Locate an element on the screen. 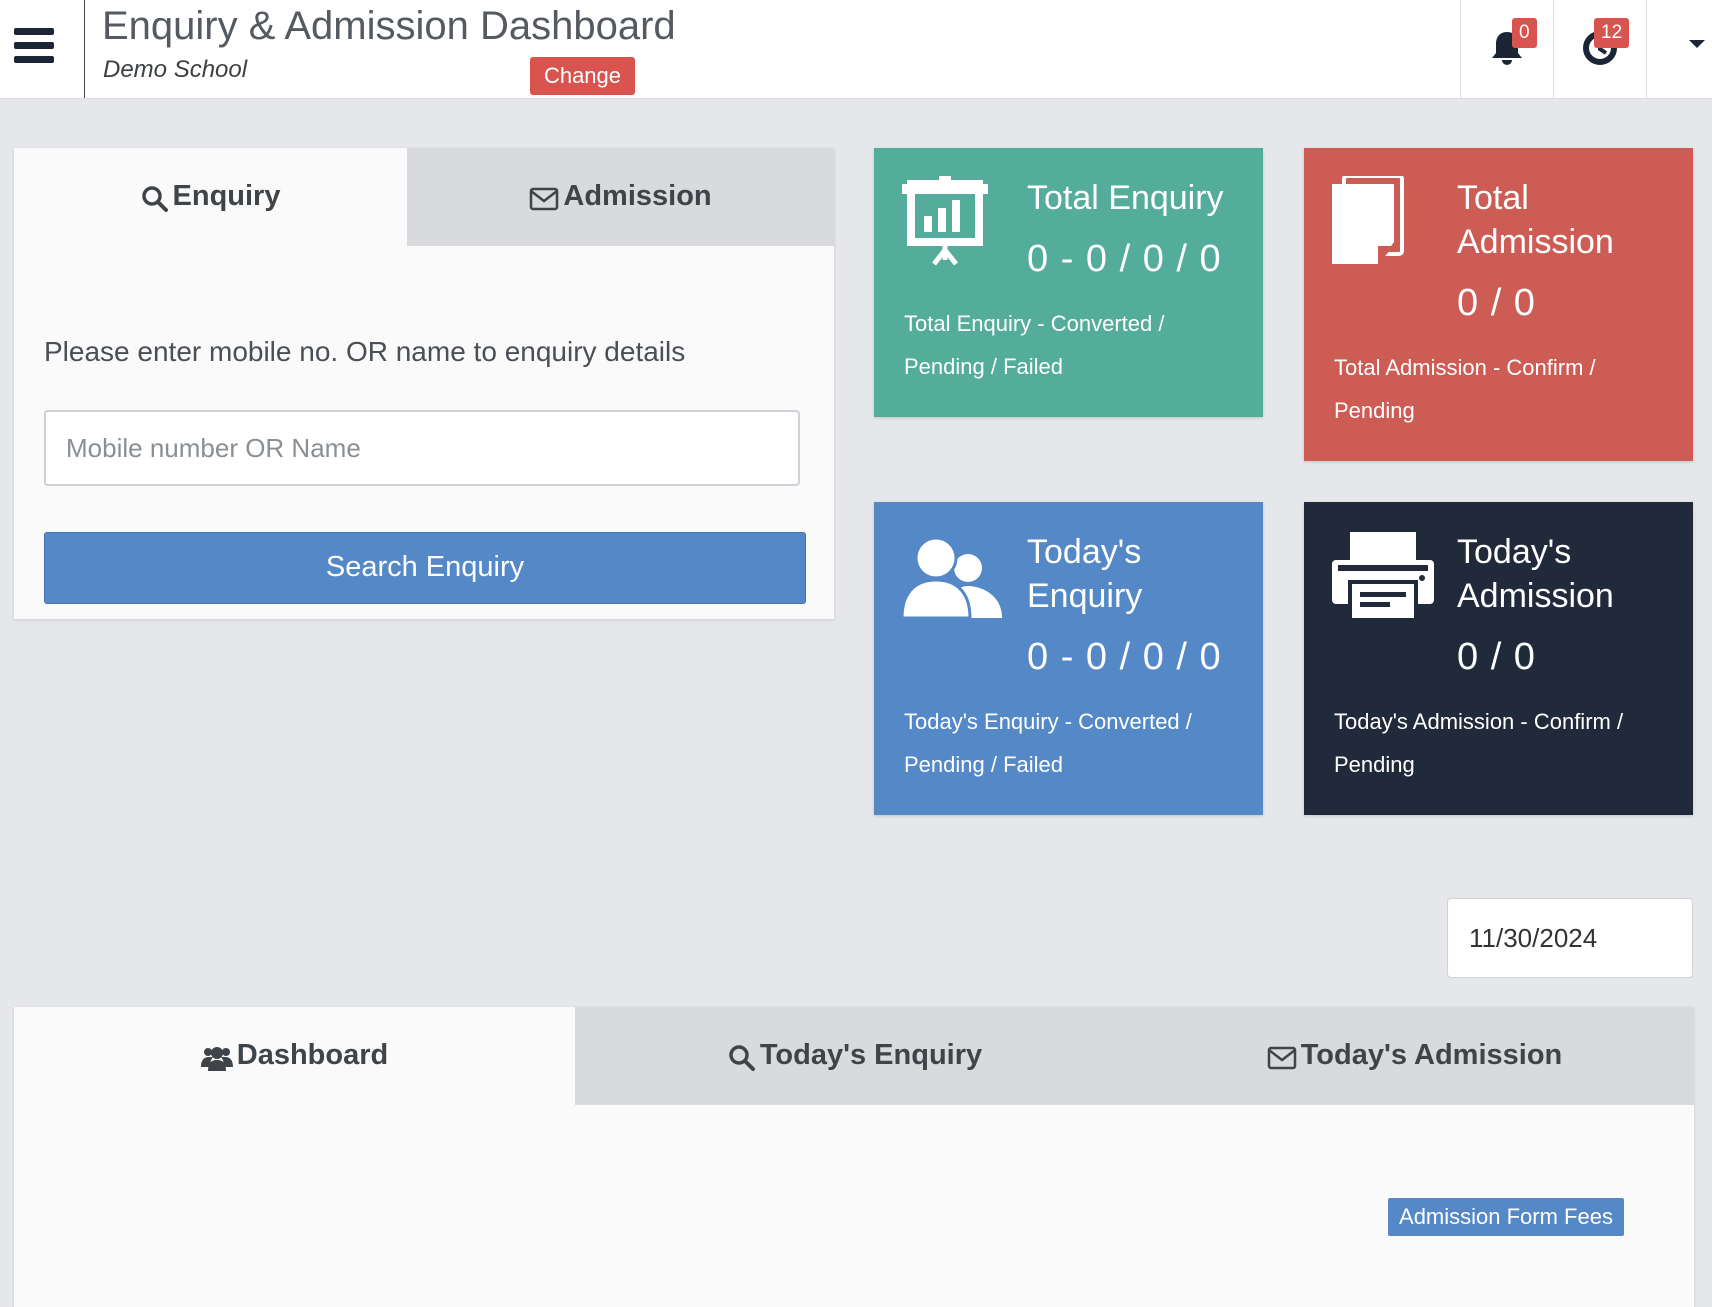 The width and height of the screenshot is (1712, 1307). documents-icon is located at coordinates (1368, 222).